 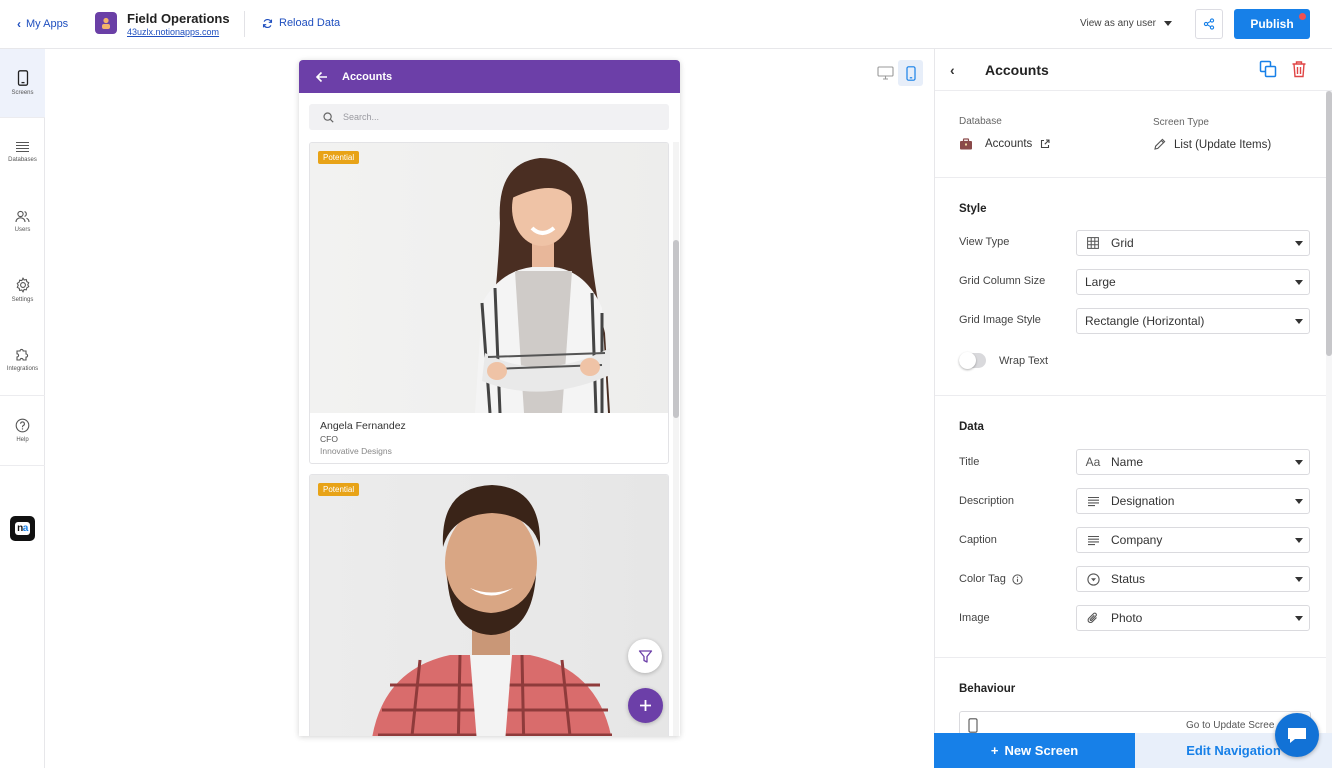 What do you see at coordinates (173, 32) in the screenshot?
I see `app-url-link: 43uzlx.notionapps.com` at bounding box center [173, 32].